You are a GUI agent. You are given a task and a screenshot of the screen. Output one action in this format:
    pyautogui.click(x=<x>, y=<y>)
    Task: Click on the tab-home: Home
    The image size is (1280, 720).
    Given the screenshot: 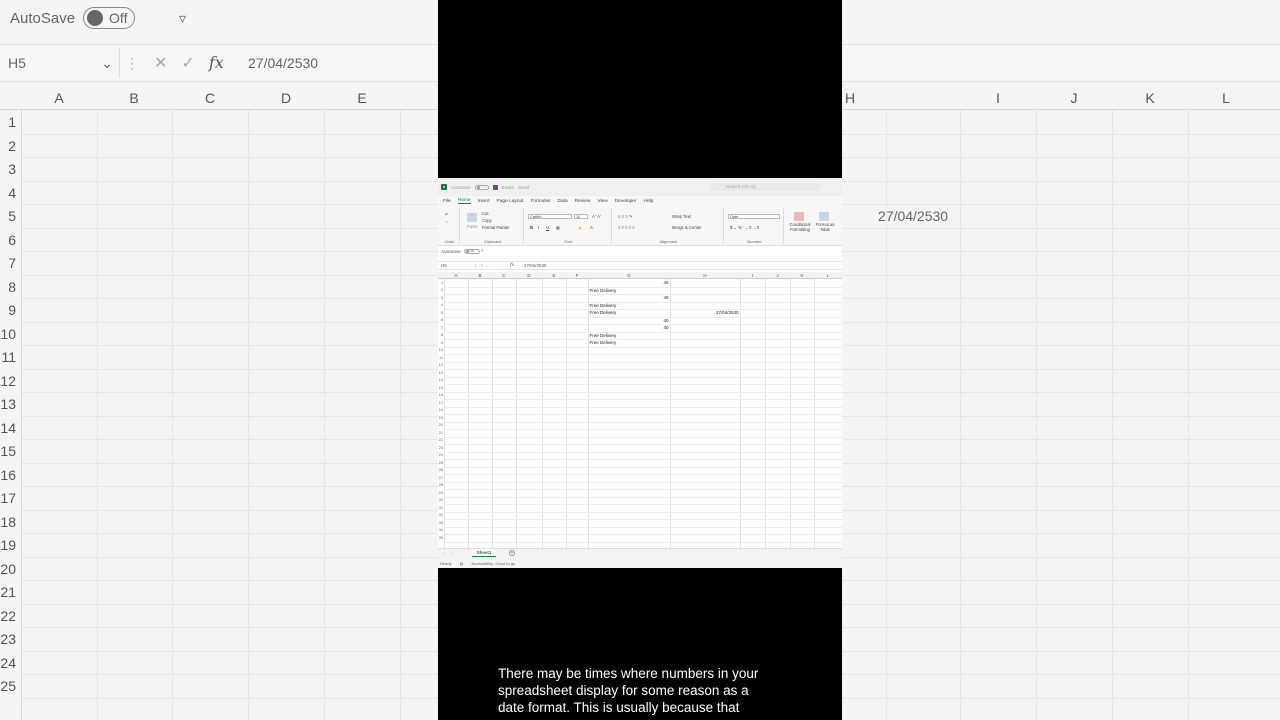 What is the action you would take?
    pyautogui.click(x=464, y=201)
    